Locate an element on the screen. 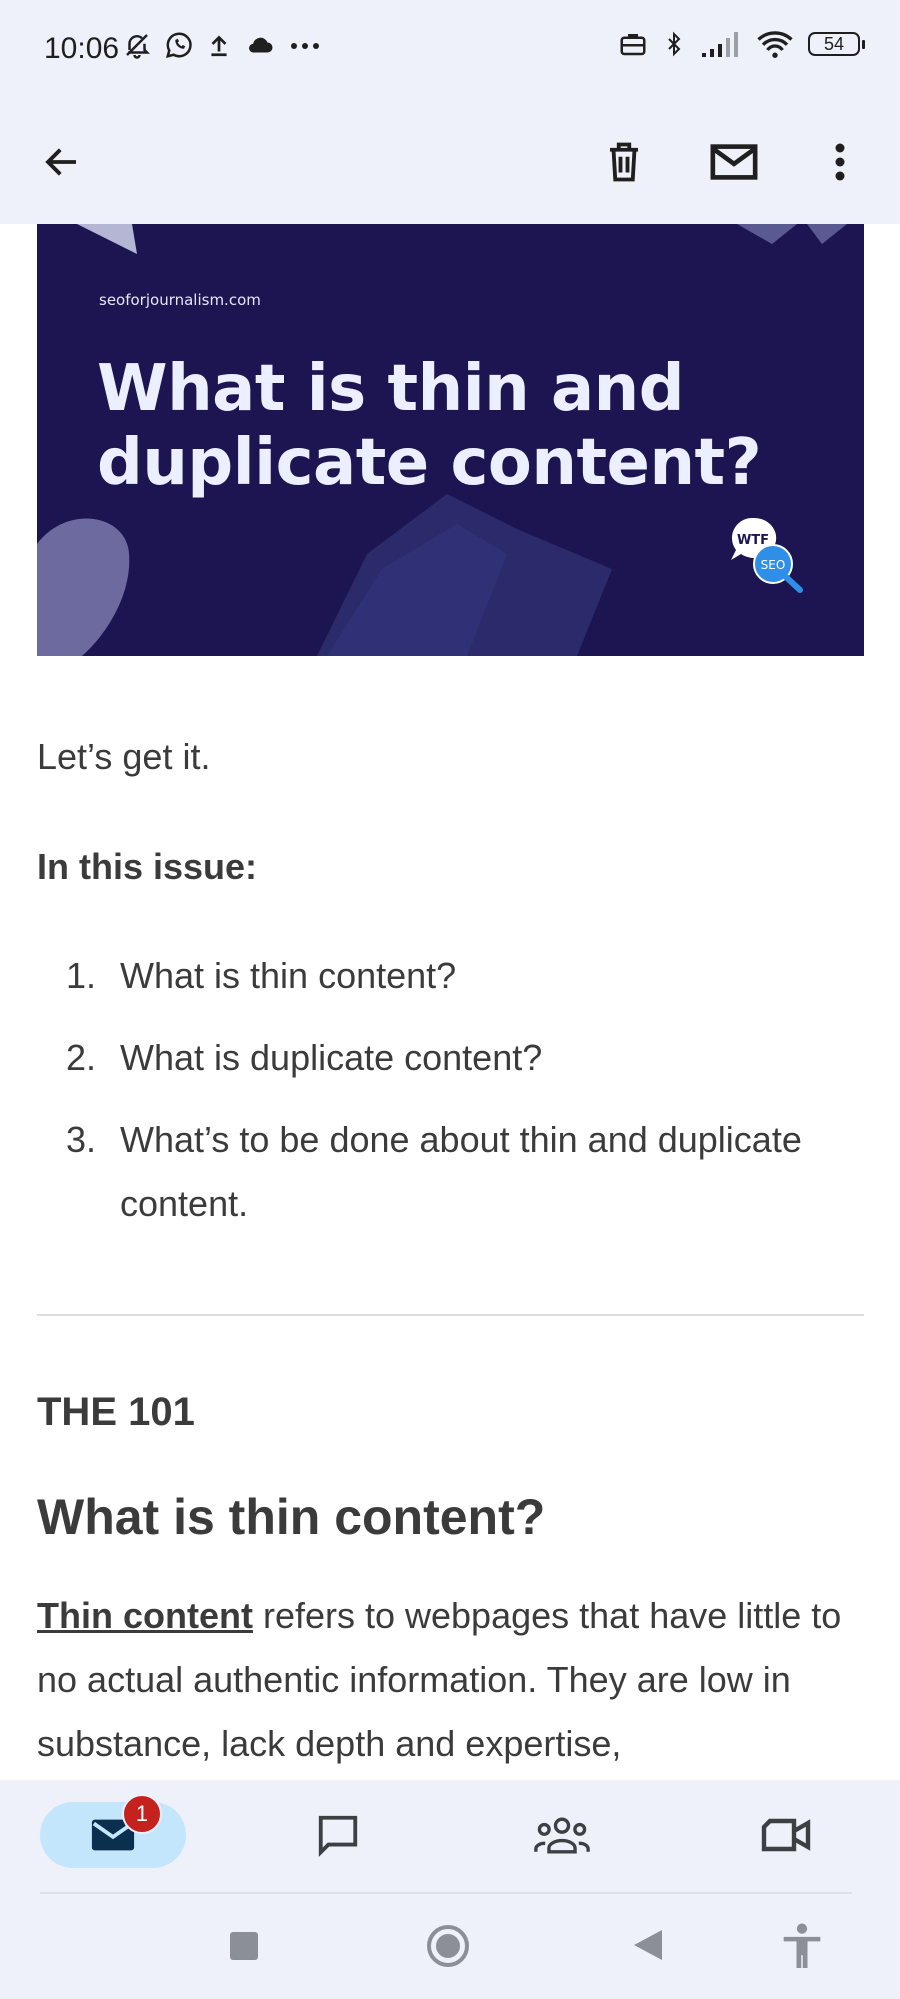 The width and height of the screenshot is (900, 1999). upload-icon is located at coordinates (219, 46).